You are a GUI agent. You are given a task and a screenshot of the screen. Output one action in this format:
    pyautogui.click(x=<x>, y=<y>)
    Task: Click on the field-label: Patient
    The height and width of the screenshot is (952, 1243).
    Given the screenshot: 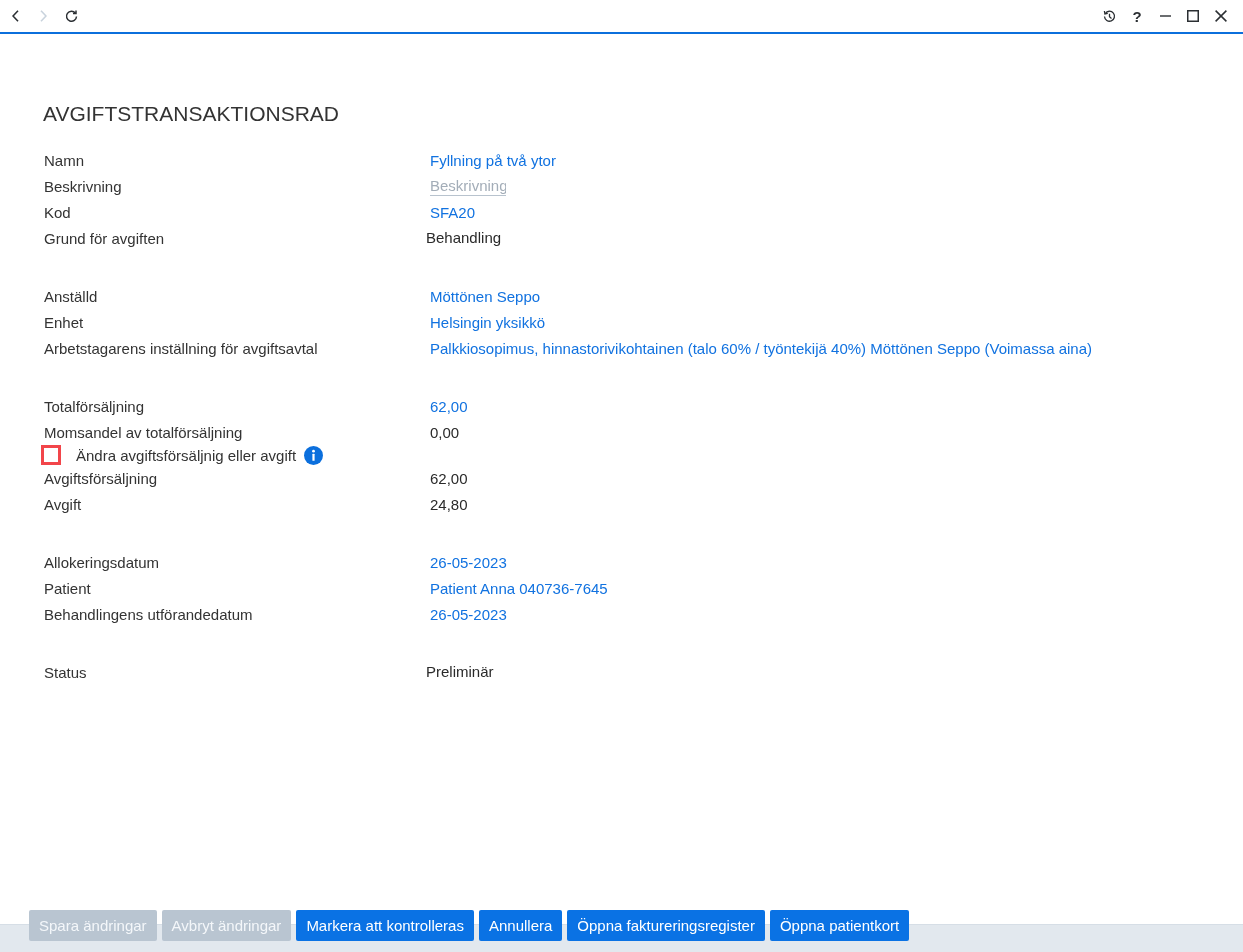 What is the action you would take?
    pyautogui.click(x=67, y=588)
    